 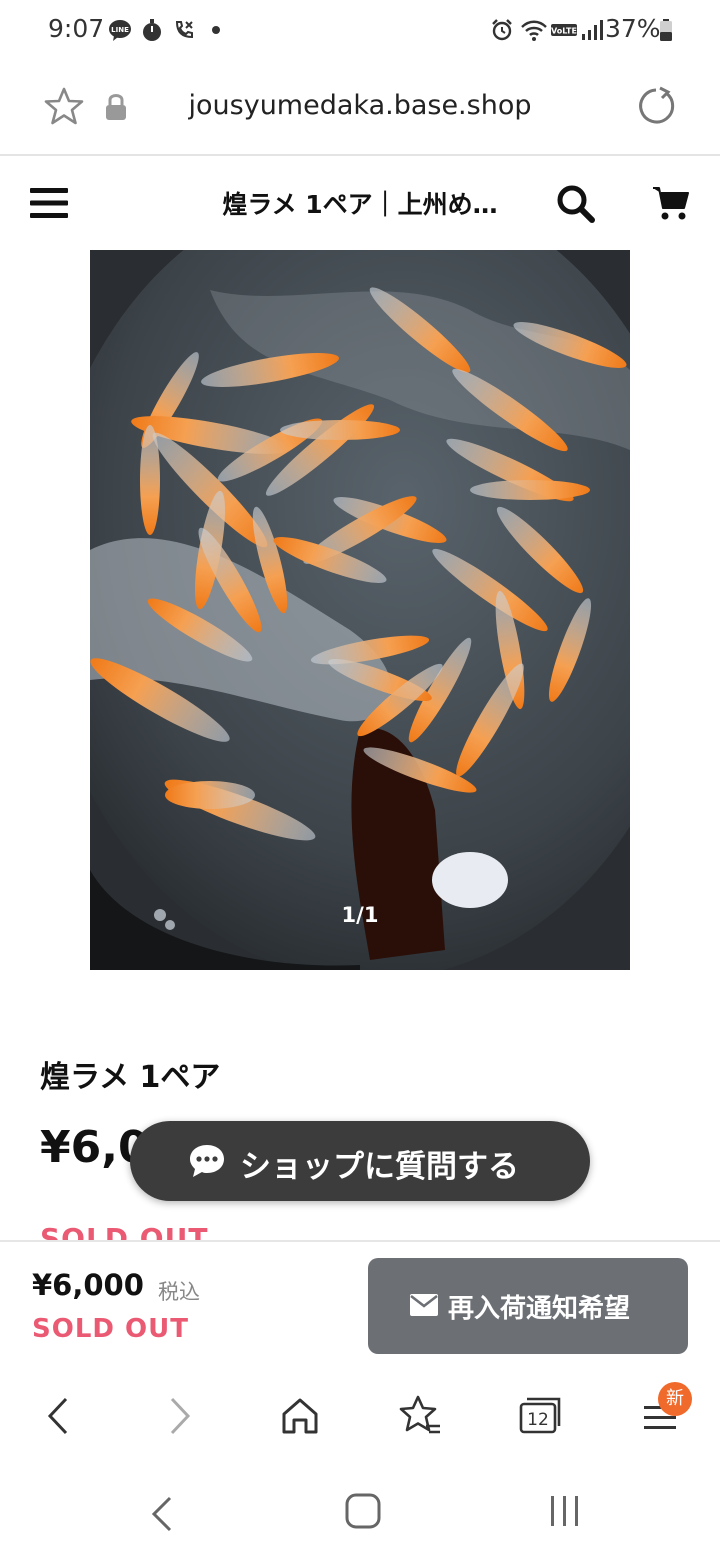 I want to click on signal-icon, so click(x=592, y=30).